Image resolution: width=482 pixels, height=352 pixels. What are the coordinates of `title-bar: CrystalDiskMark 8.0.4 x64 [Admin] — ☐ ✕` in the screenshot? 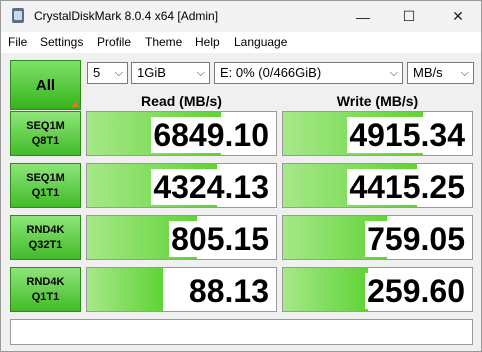 It's located at (241, 16).